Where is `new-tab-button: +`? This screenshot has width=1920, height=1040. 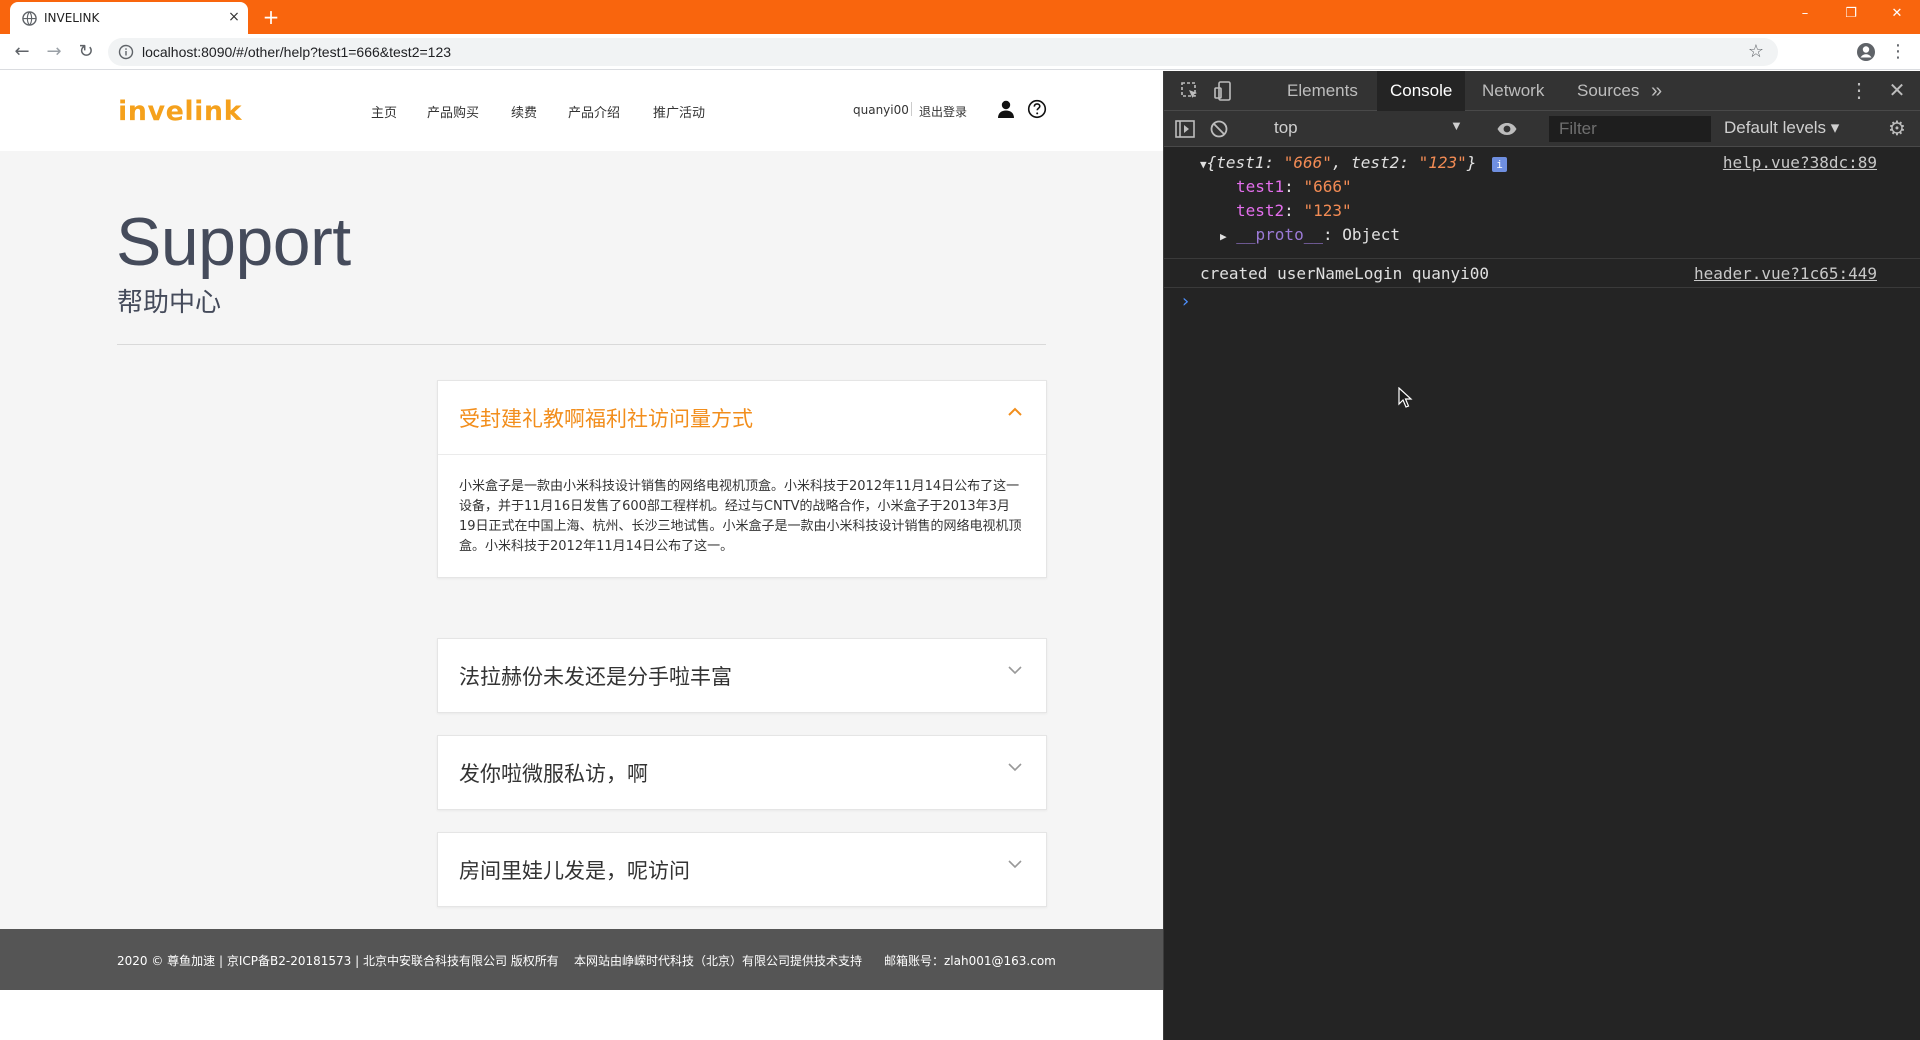
new-tab-button: + is located at coordinates (271, 17).